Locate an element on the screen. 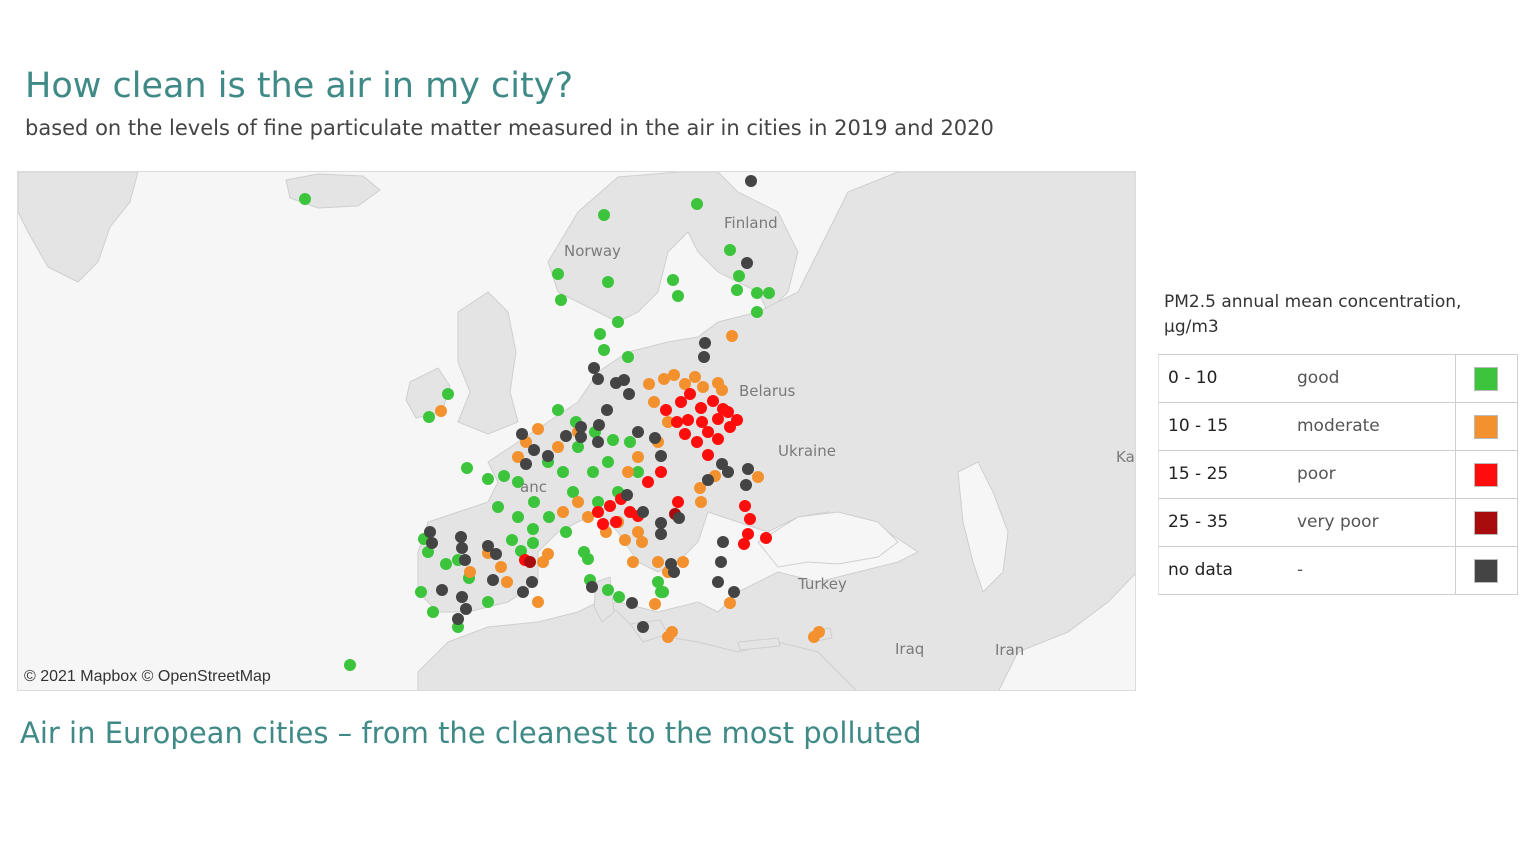 The image size is (1536, 864). city-marker-very-poor is located at coordinates (530, 562).